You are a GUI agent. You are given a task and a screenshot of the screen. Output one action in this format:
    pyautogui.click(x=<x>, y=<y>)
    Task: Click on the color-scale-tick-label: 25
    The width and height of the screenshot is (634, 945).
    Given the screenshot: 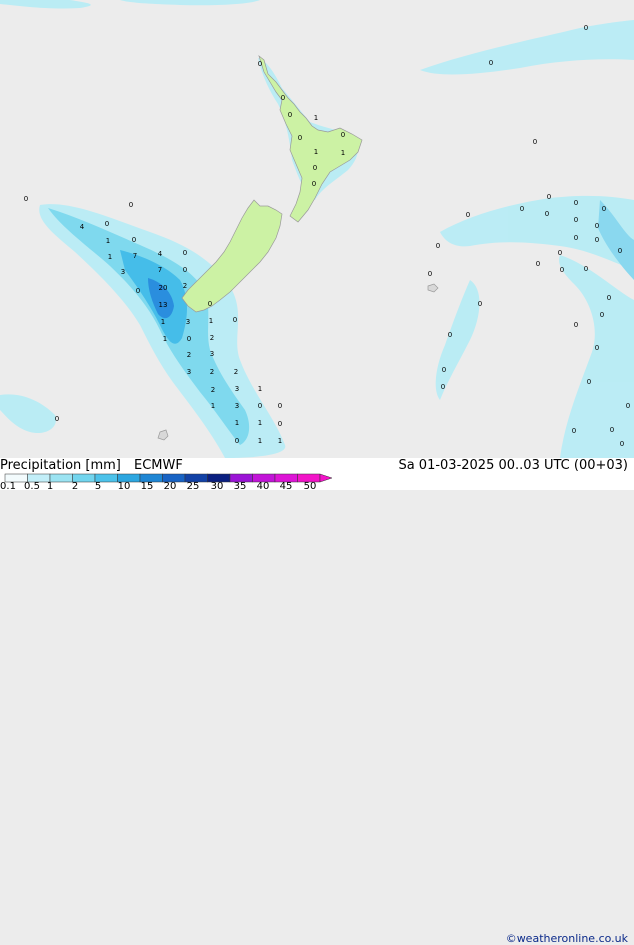 What is the action you would take?
    pyautogui.click(x=193, y=486)
    